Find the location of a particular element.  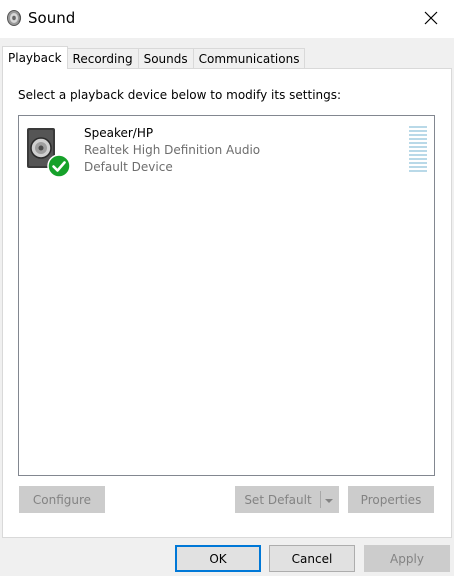

chevron-down-icon is located at coordinates (329, 500).